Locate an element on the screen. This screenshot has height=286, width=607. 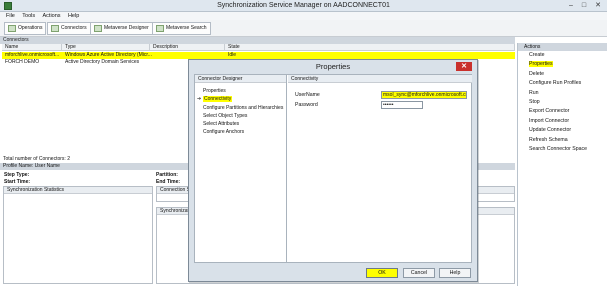
action-create: Create is located at coordinates (562, 55).